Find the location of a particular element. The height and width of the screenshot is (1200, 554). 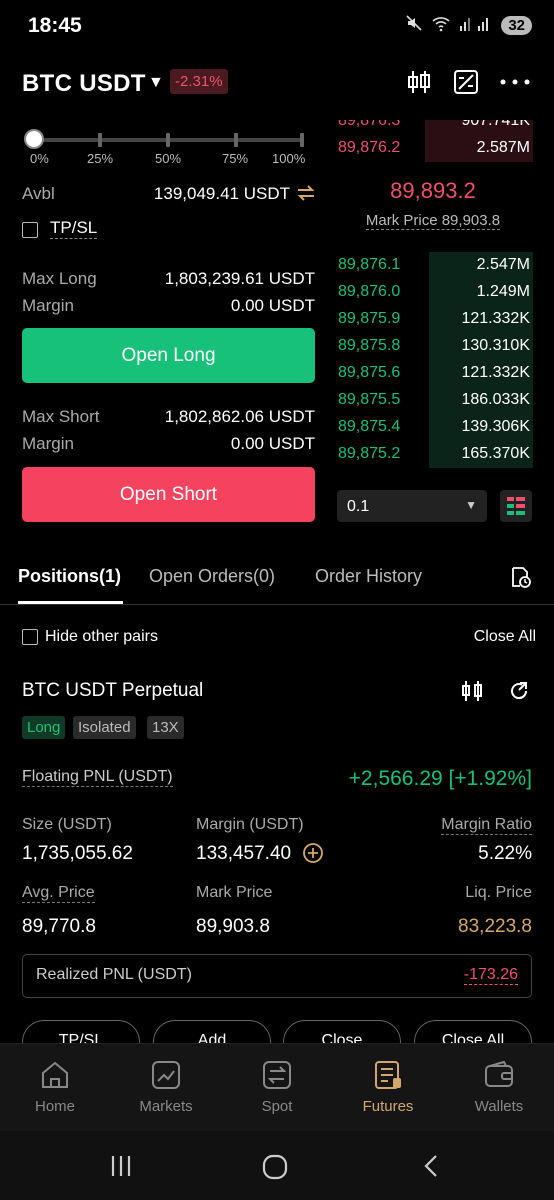

margin-short-label: Margin is located at coordinates (48, 443).